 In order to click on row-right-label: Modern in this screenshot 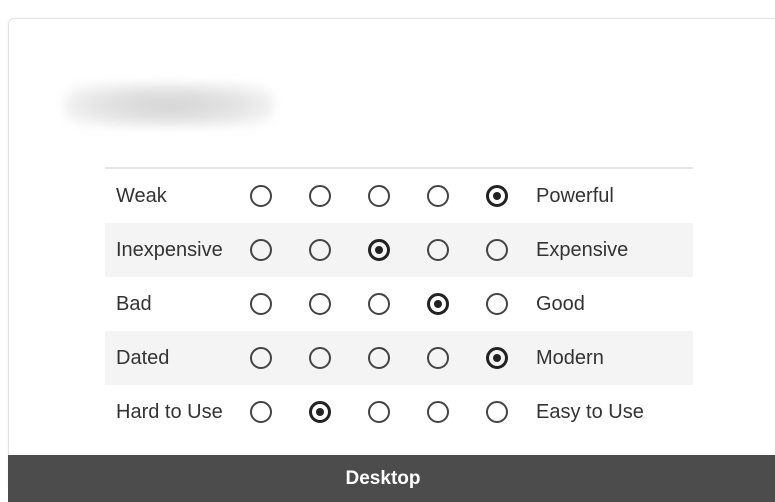, I will do `click(570, 357)`.